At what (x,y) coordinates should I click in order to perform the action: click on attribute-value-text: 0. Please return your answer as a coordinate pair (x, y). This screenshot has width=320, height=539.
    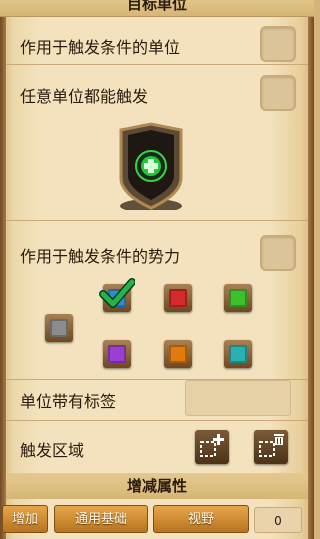
    Looking at the image, I should click on (278, 521).